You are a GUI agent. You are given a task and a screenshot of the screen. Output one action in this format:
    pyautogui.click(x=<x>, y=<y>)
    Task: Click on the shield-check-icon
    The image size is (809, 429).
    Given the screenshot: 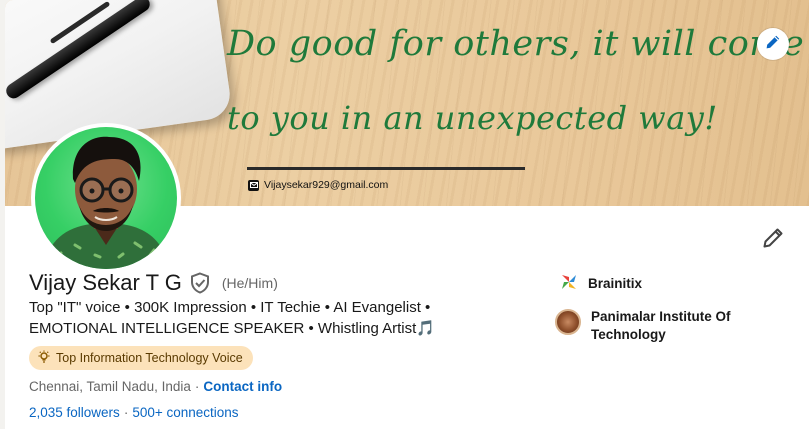 What is the action you would take?
    pyautogui.click(x=200, y=283)
    